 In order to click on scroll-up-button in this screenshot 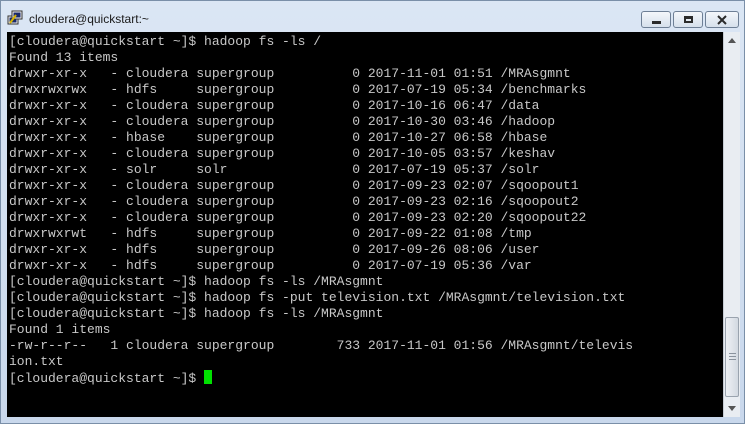, I will do `click(732, 40)`.